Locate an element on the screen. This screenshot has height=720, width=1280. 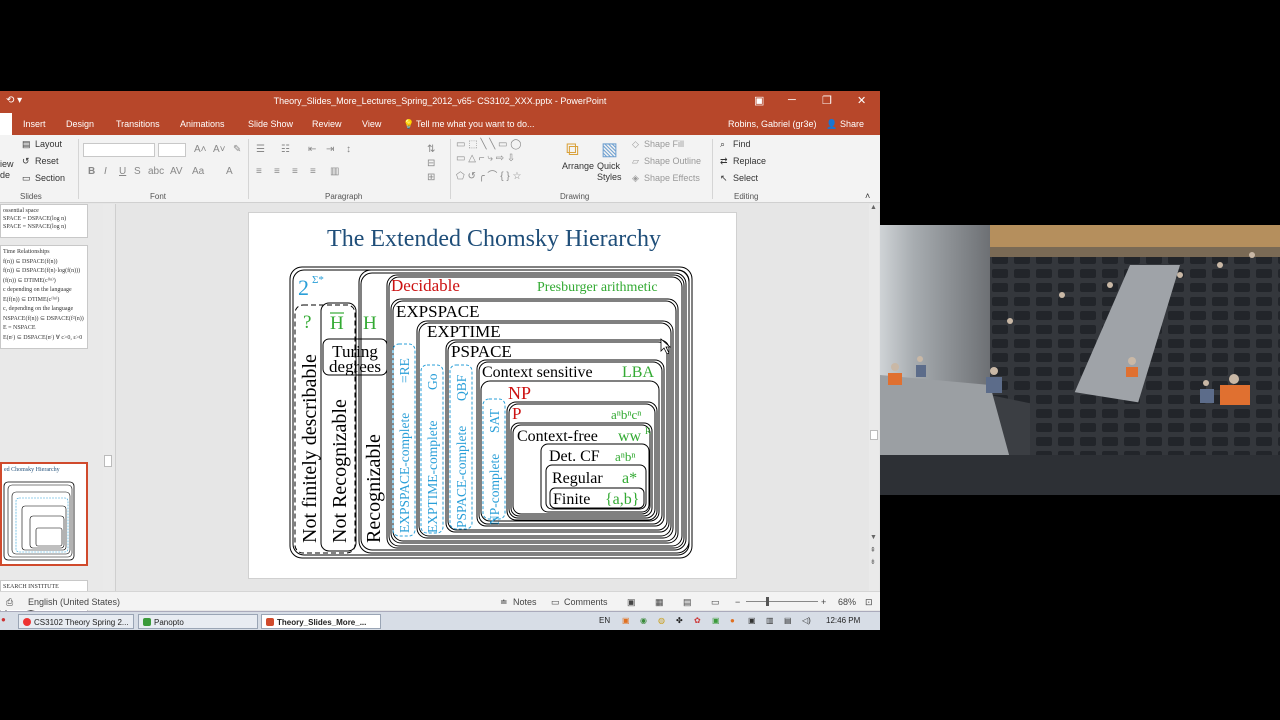
tray-app-icon: ✤ is located at coordinates (679, 620).